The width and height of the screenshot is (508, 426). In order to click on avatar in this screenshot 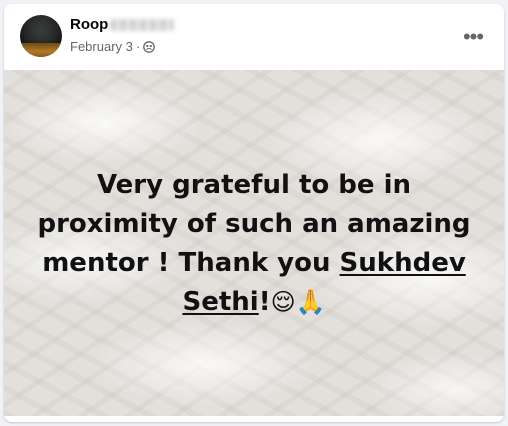, I will do `click(41, 36)`.